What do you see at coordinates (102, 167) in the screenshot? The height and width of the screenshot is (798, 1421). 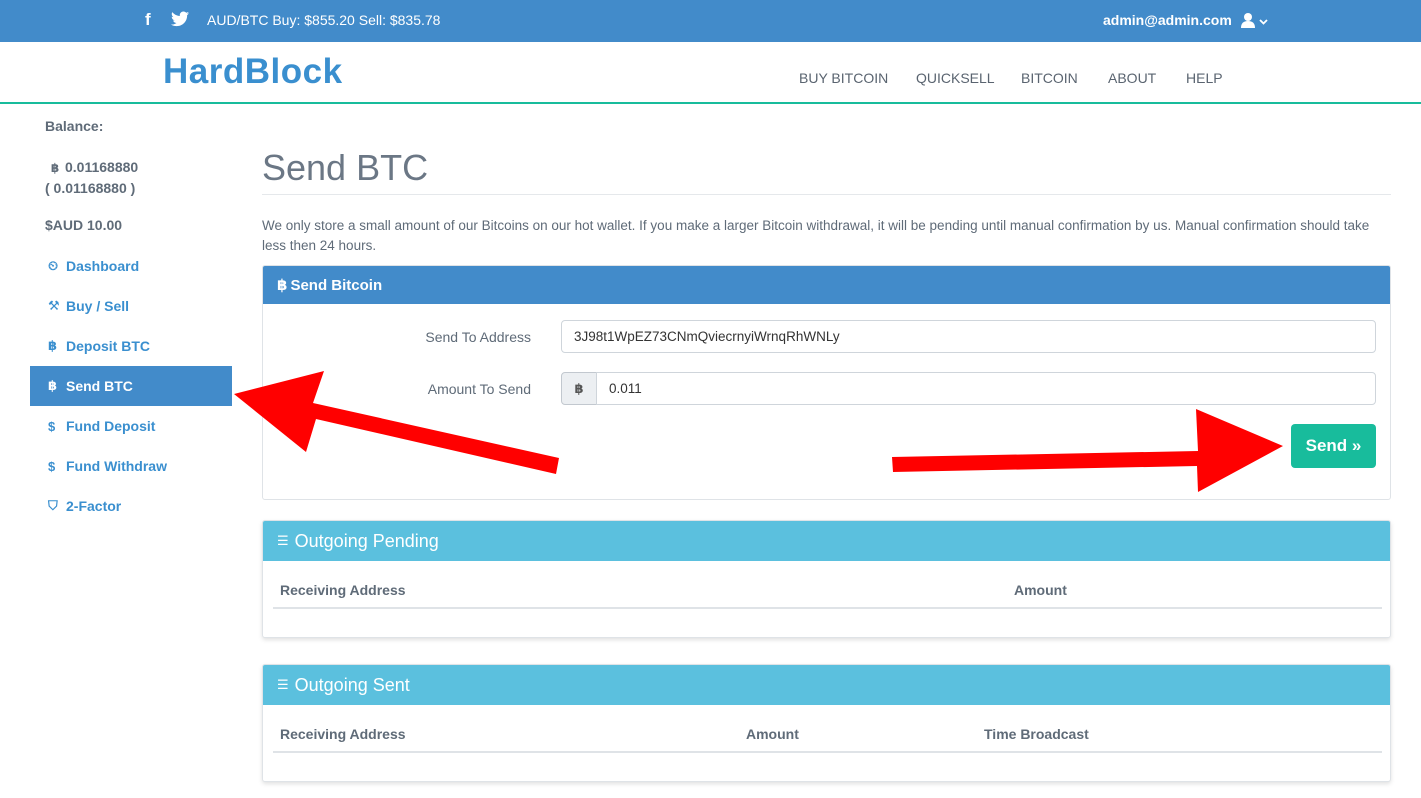 I see `btc-balance-value: 0.01168880` at bounding box center [102, 167].